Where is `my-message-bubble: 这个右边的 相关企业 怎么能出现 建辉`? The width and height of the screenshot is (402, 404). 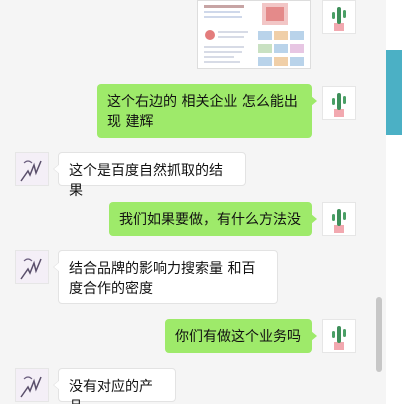 my-message-bubble: 这个右边的 相关企业 怎么能出现 建辉 is located at coordinates (207, 111).